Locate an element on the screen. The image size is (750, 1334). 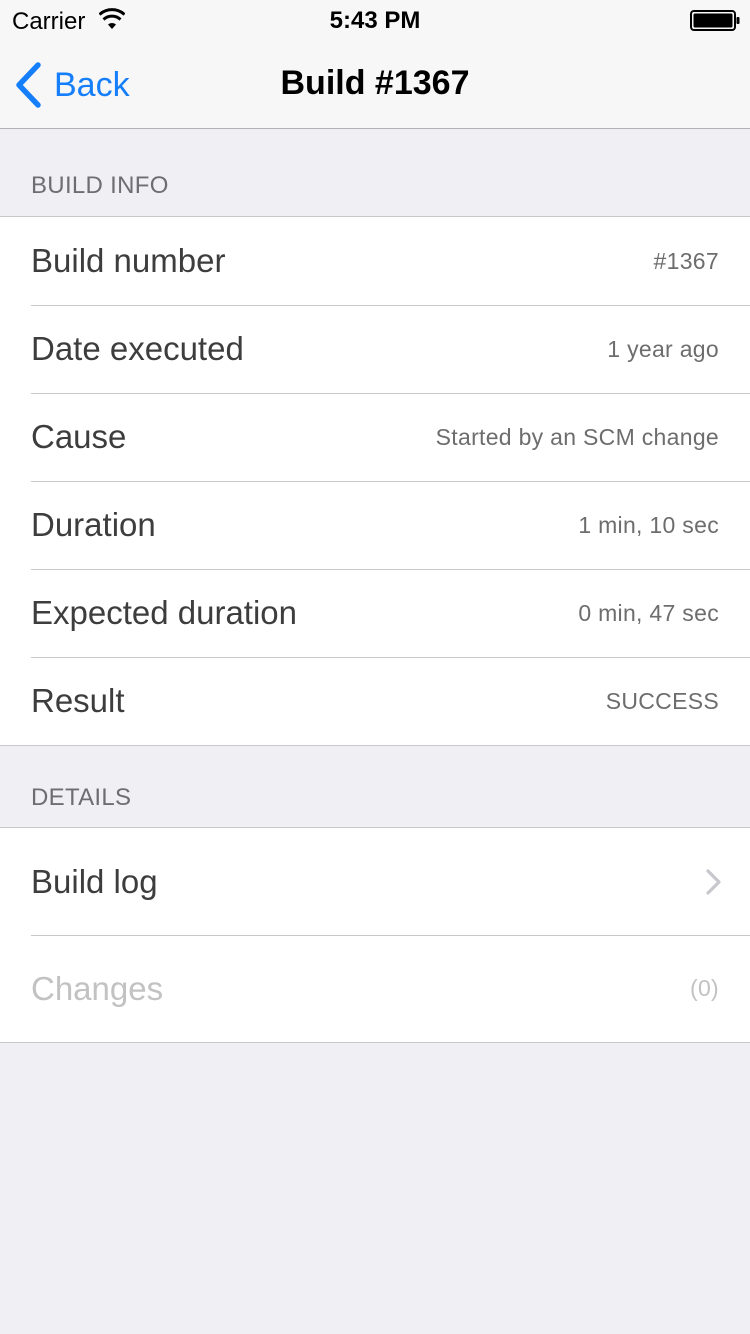
row-value: #1367 is located at coordinates (686, 260).